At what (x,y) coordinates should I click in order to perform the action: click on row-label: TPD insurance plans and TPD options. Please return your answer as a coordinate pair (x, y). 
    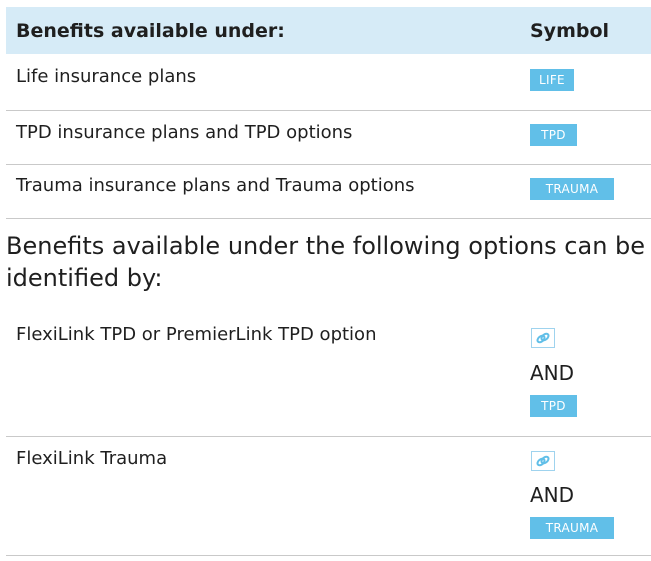
    Looking at the image, I should click on (184, 132).